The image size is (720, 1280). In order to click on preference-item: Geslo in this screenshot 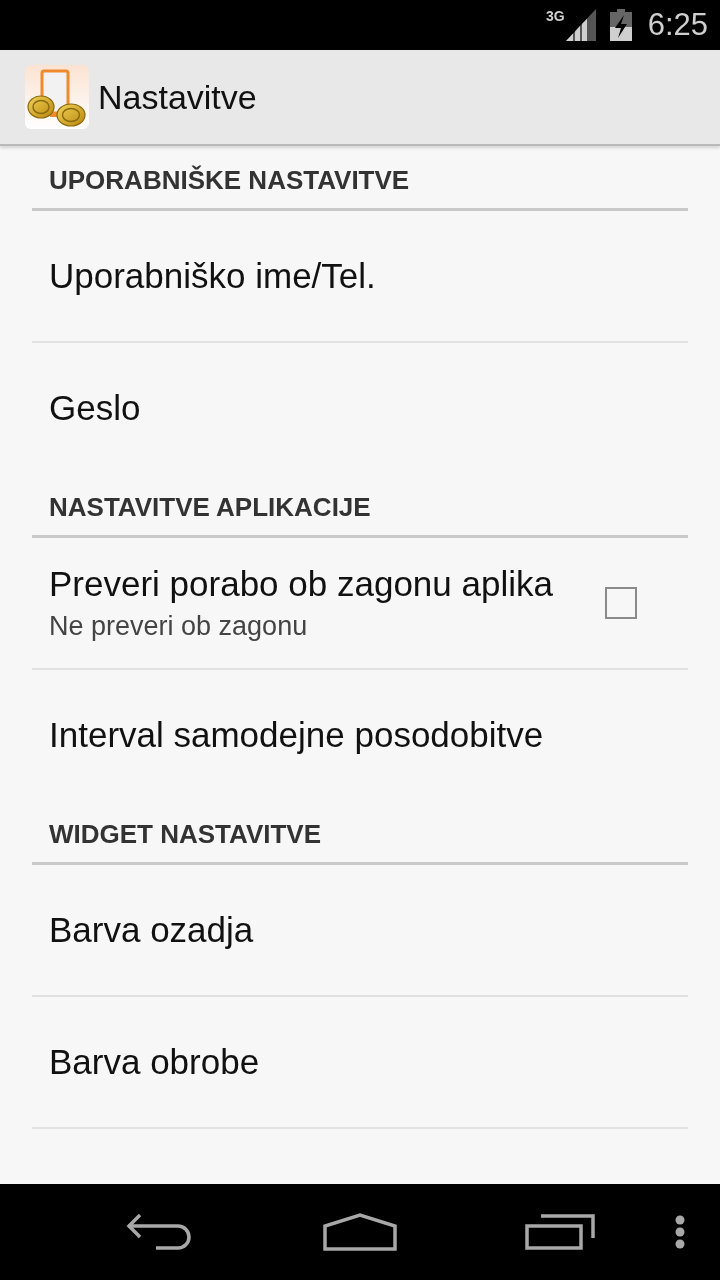, I will do `click(95, 408)`.